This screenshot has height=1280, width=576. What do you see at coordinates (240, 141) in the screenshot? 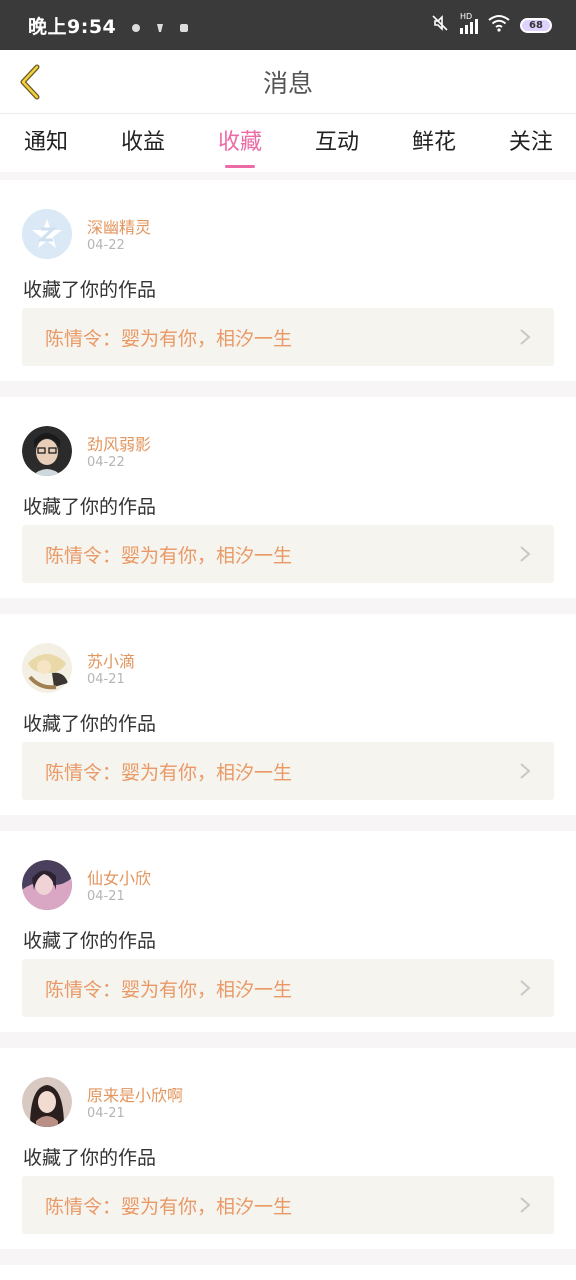
I see `tab-favorites: 收藏` at bounding box center [240, 141].